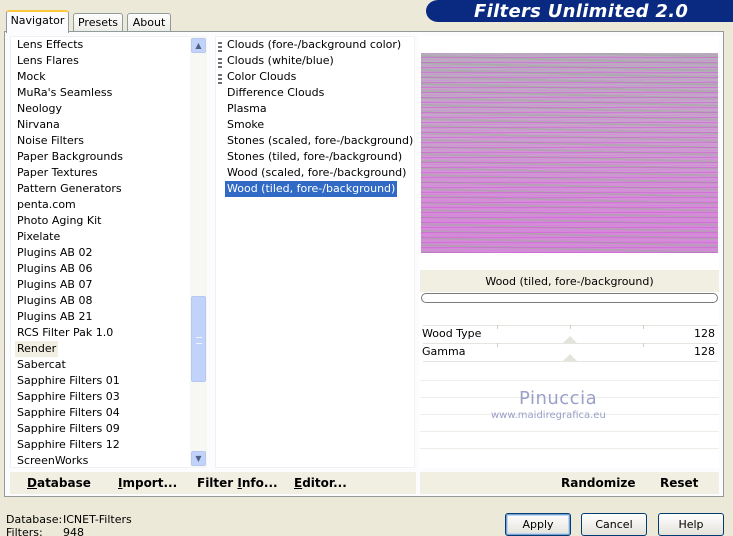 This screenshot has width=733, height=536. I want to click on filter-info-prefix: Filter, so click(217, 483).